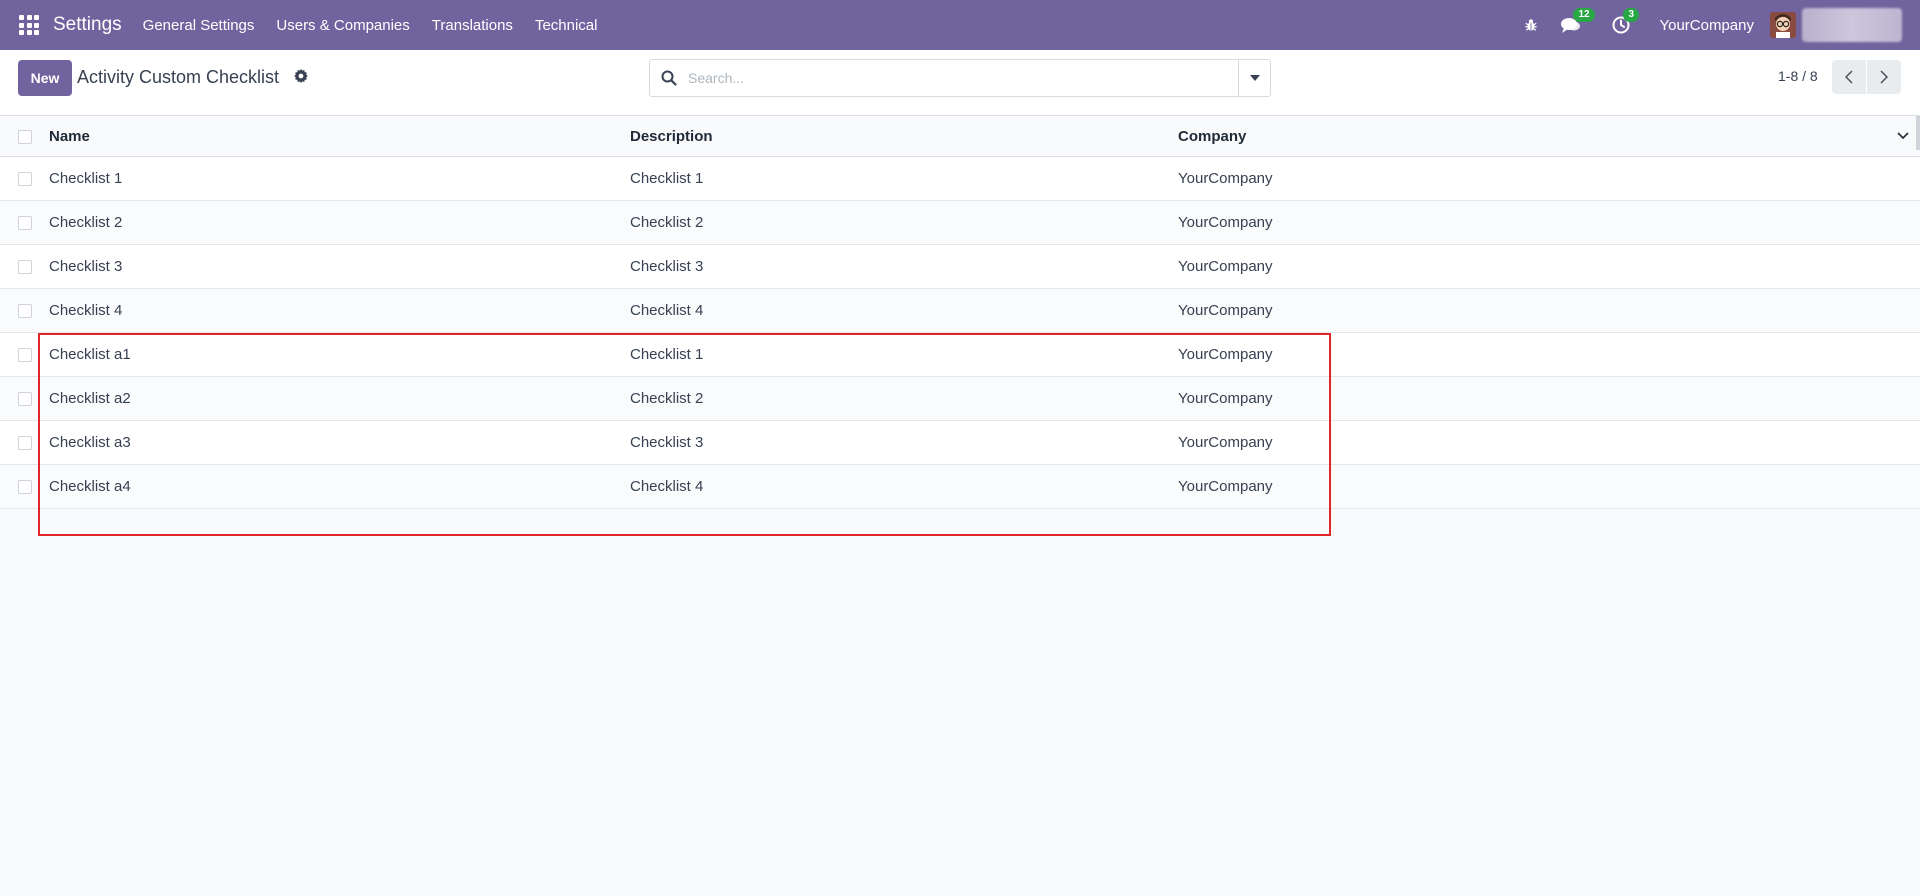 The image size is (1920, 896). What do you see at coordinates (90, 486) in the screenshot?
I see `cell-name: Checklist a4` at bounding box center [90, 486].